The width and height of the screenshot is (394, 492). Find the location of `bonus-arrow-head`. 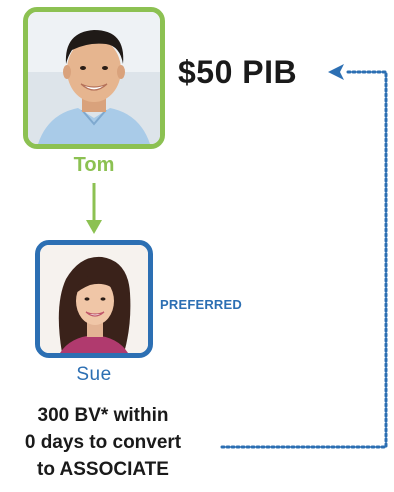

bonus-arrow-head is located at coordinates (336, 72).